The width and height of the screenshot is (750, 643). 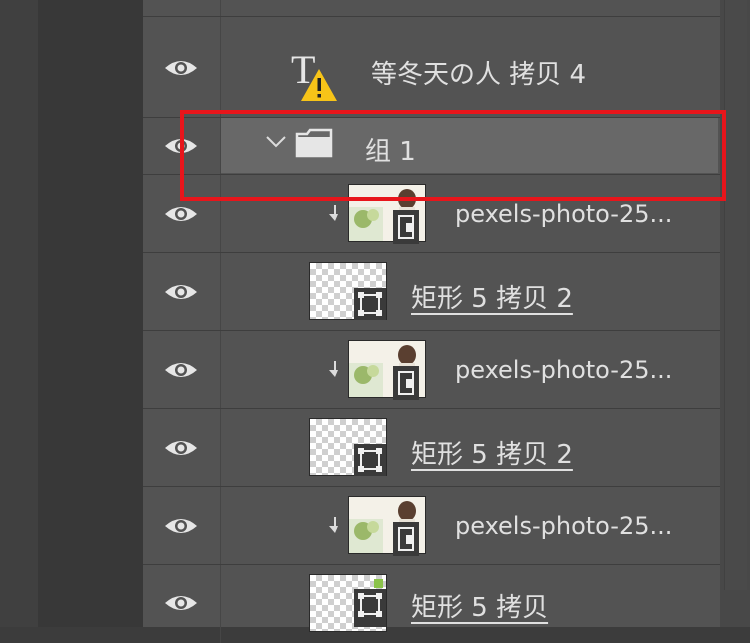 I want to click on layer-name: 等冬天の人 拷贝 4, so click(x=478, y=72).